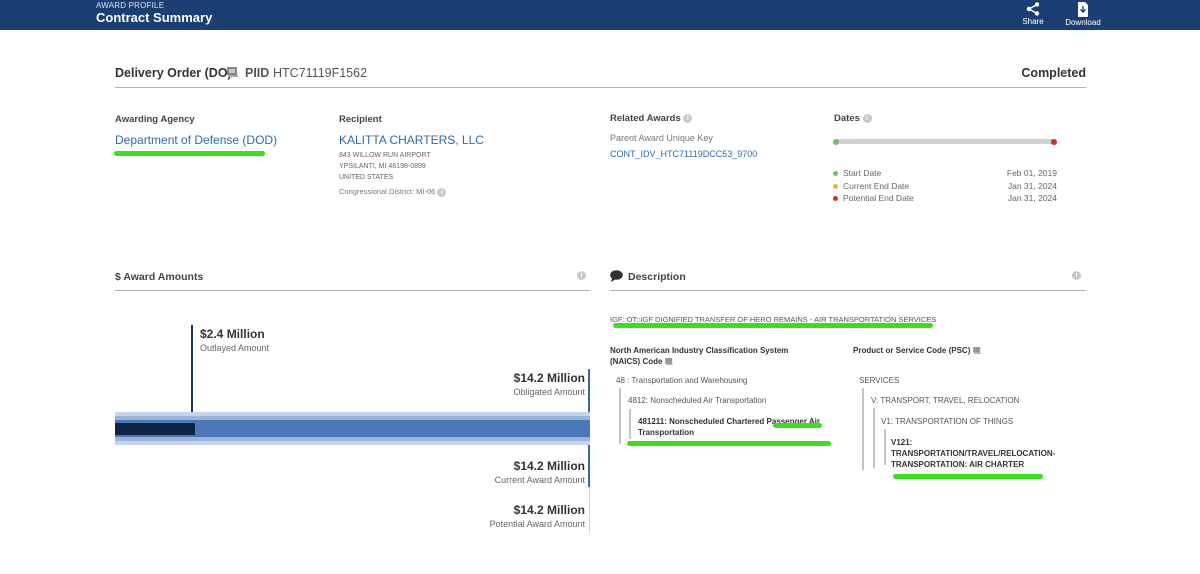  What do you see at coordinates (636, 361) in the screenshot?
I see `naics-label-2: (NAICS) Code` at bounding box center [636, 361].